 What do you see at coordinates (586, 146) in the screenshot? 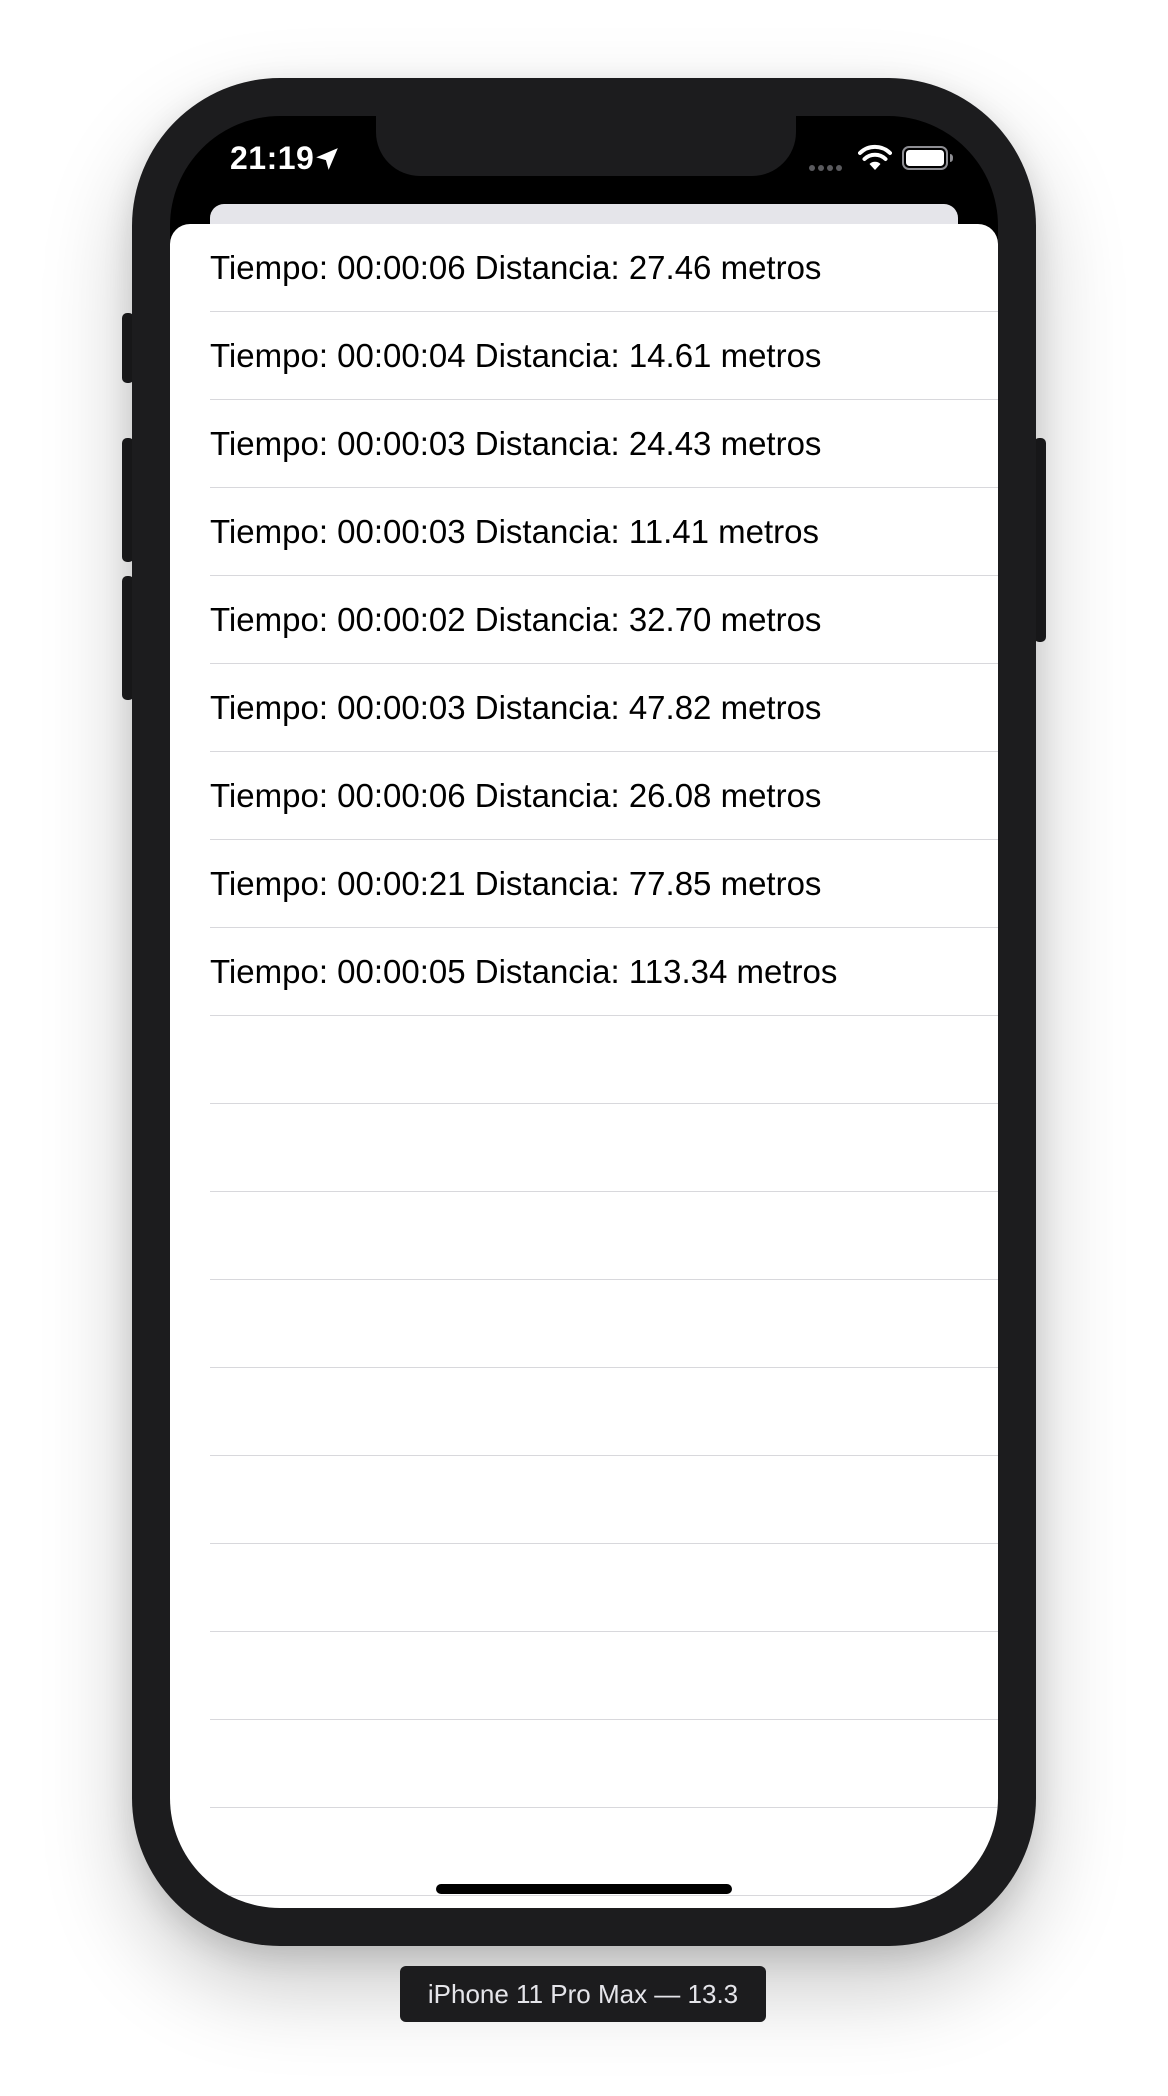
I see `notch` at bounding box center [586, 146].